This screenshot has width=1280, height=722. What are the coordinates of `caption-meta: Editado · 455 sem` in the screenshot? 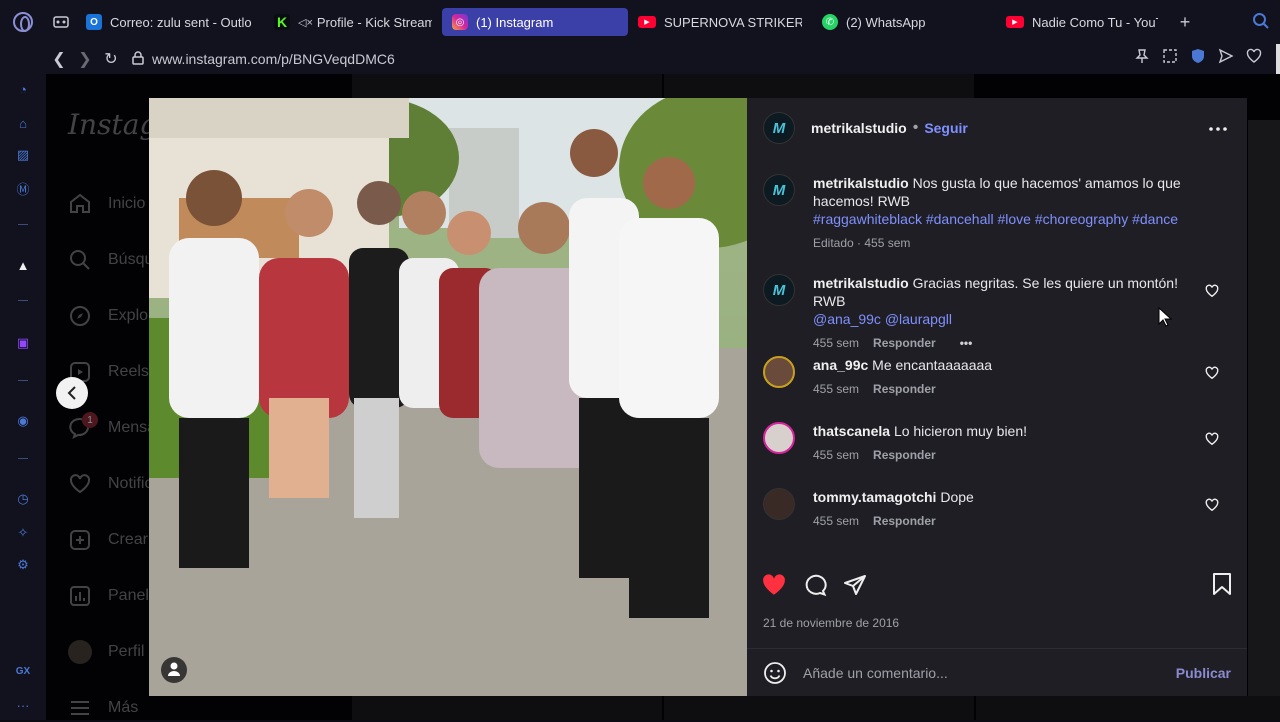 It's located at (1008, 243).